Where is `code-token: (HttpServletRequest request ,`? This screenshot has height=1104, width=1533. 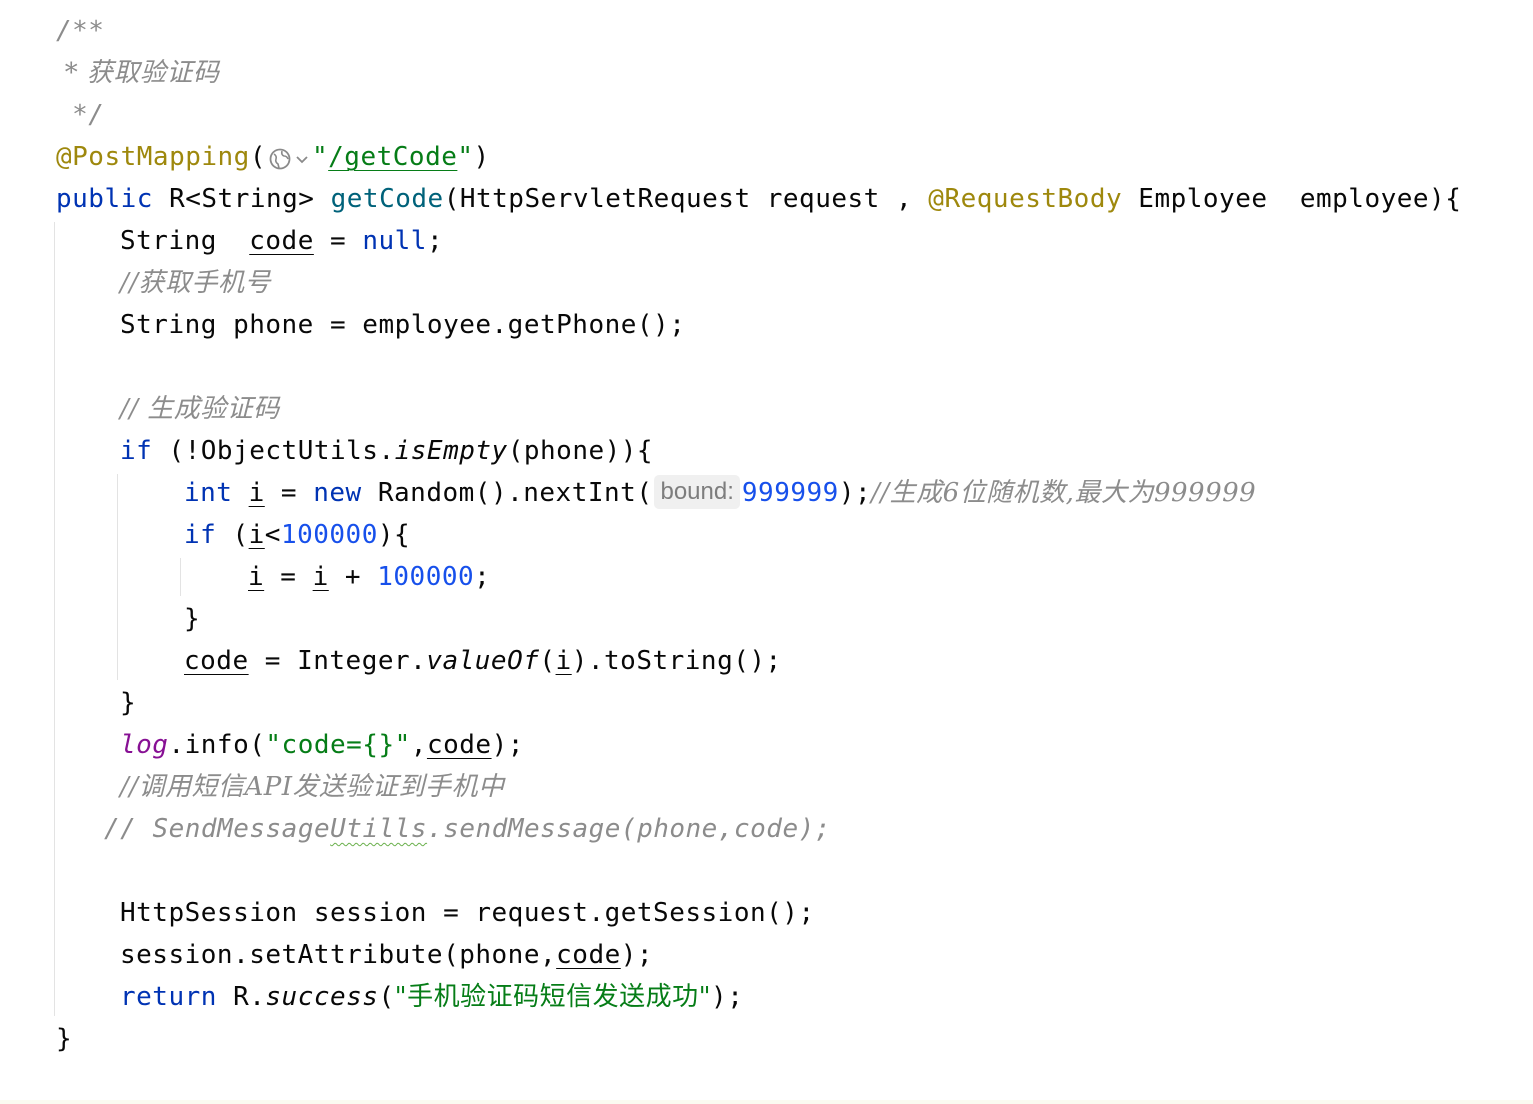 code-token: (HttpServletRequest request , is located at coordinates (686, 199).